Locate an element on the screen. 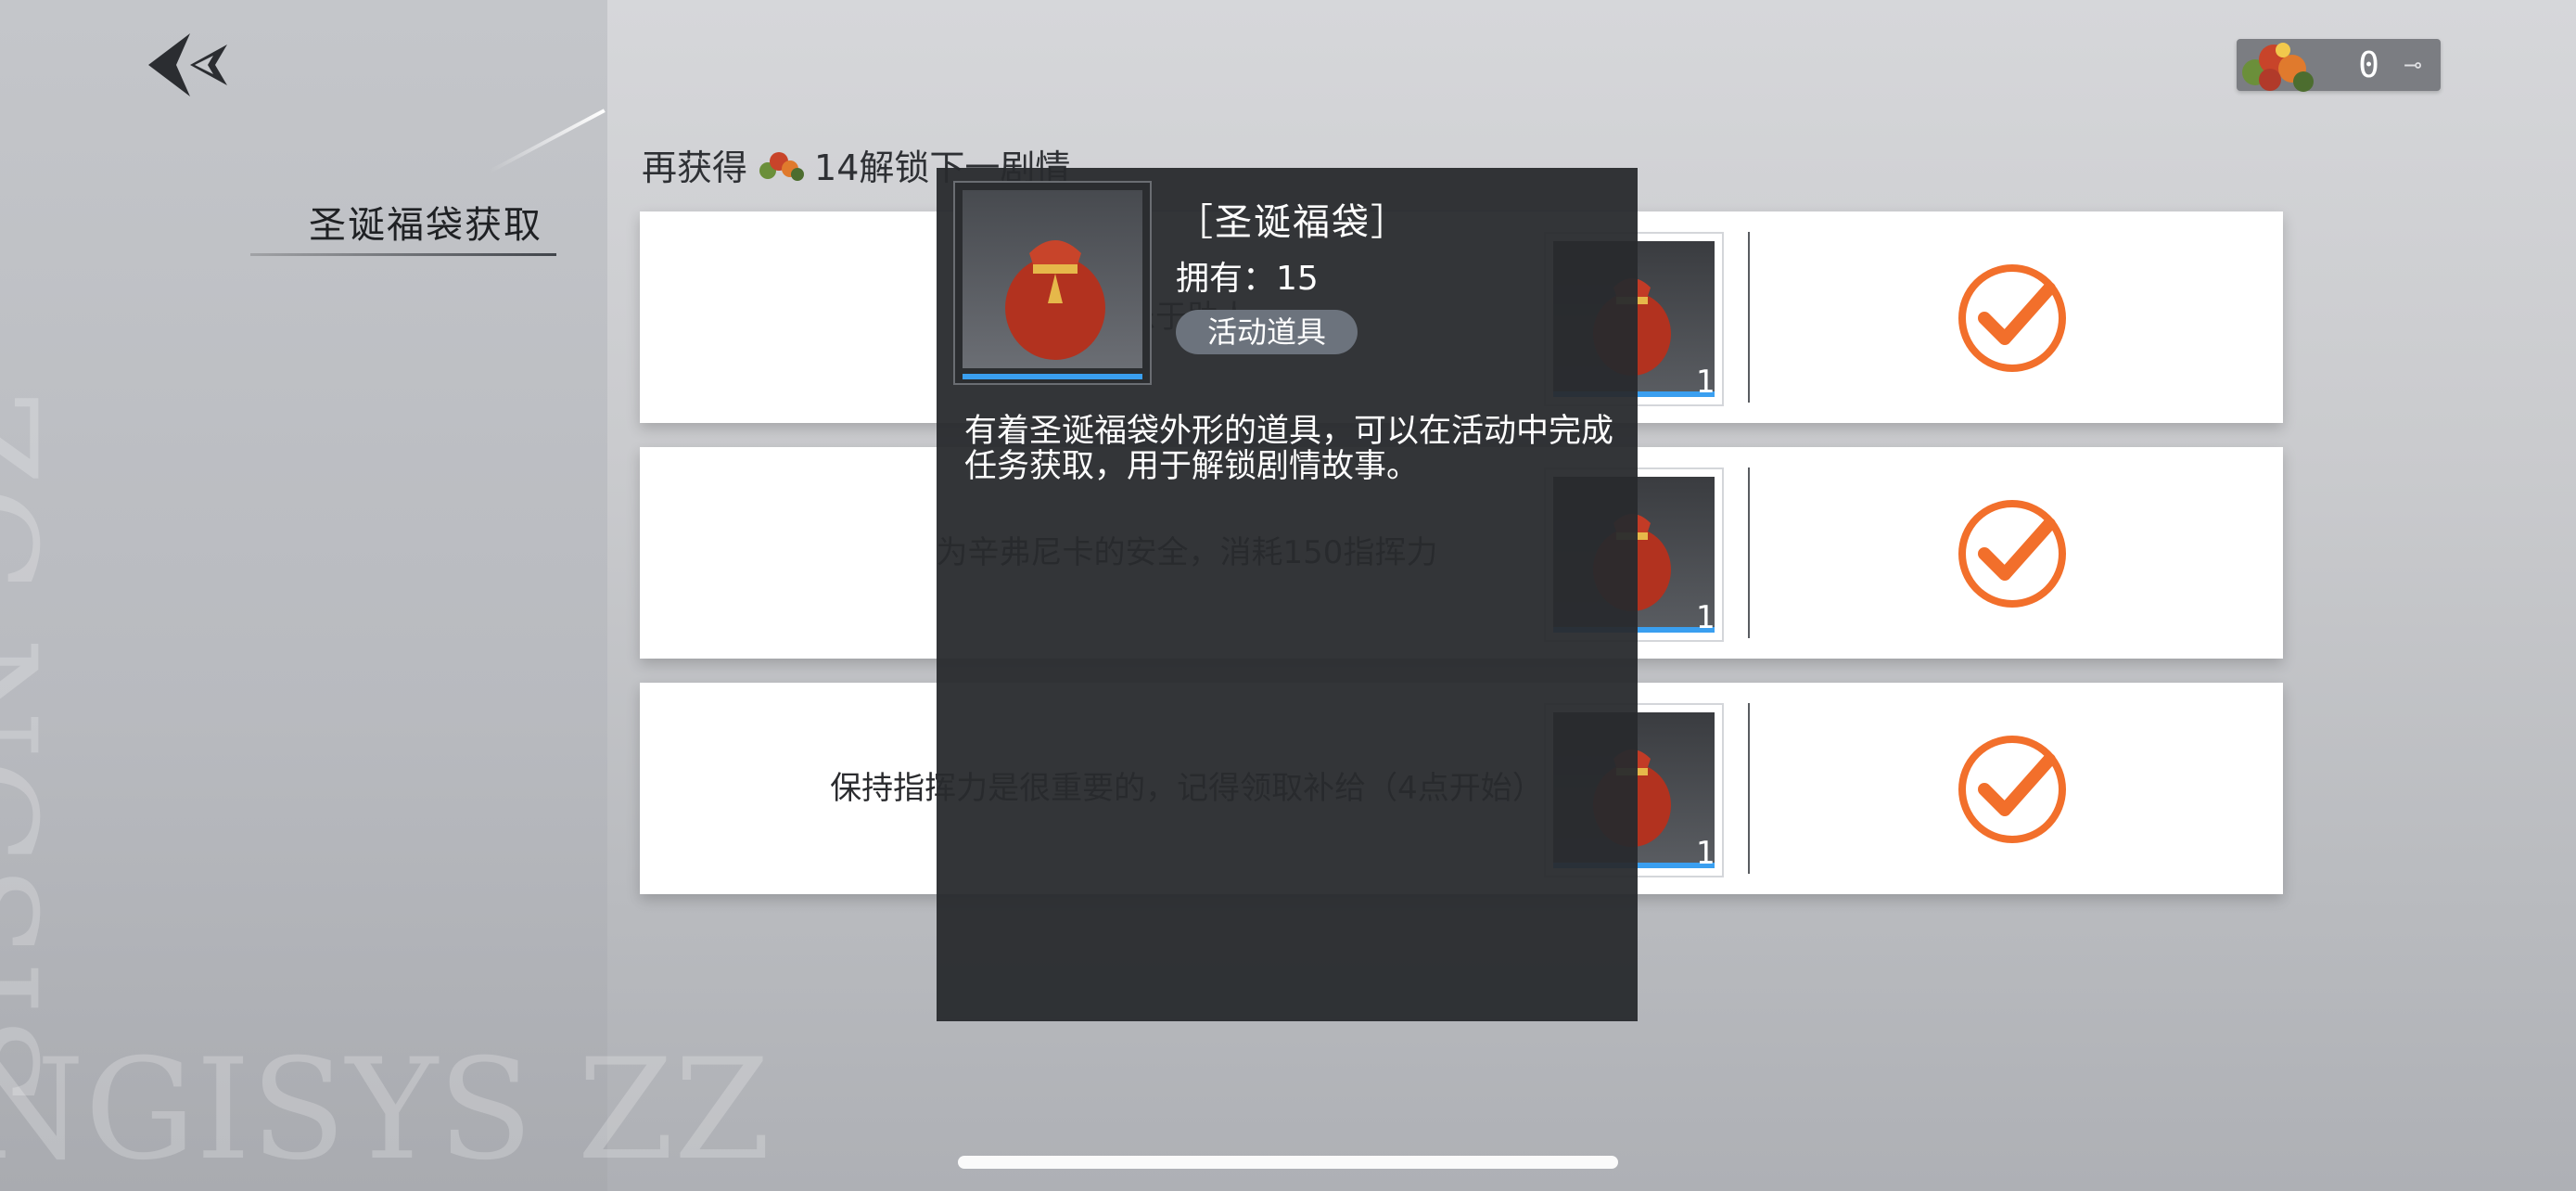  unlock-hint-prefix: 再获得 is located at coordinates (695, 167).